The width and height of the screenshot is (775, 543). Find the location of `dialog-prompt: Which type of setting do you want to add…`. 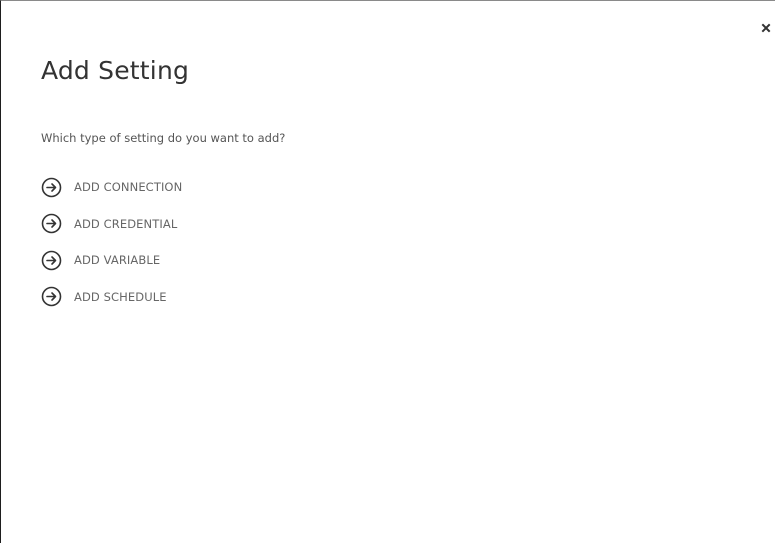

dialog-prompt: Which type of setting do you want to add… is located at coordinates (163, 138).